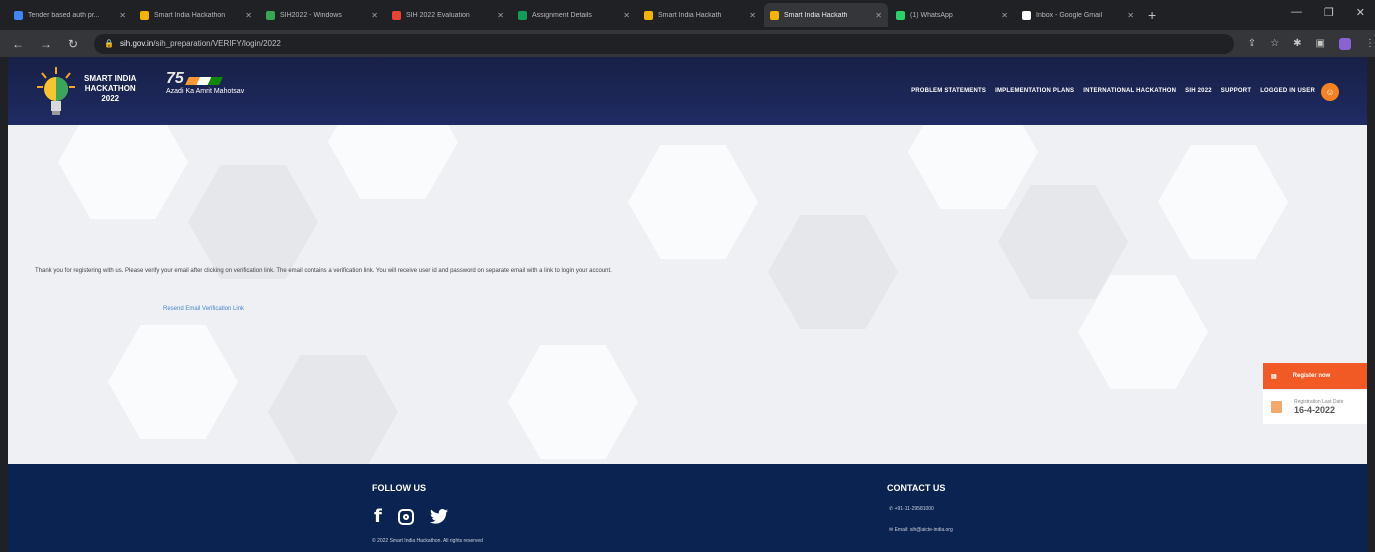 This screenshot has width=1375, height=552. I want to click on facebook-icon: f, so click(378, 516).